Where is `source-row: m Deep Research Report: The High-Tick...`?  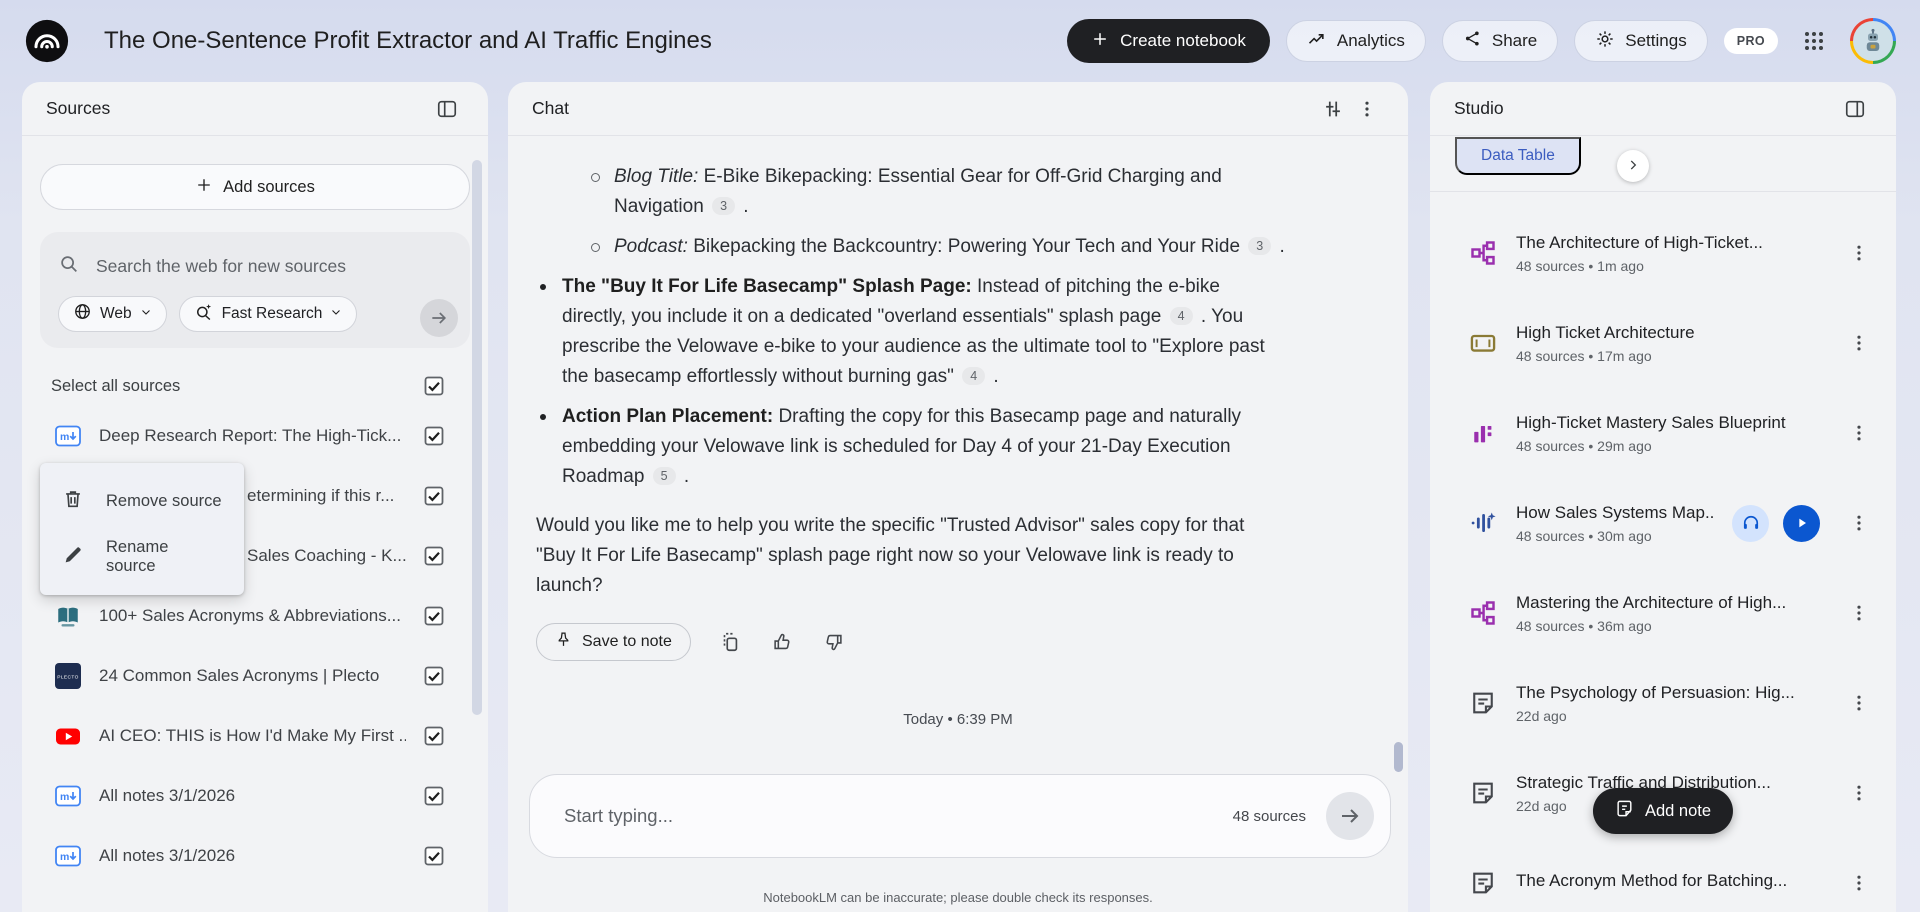
source-row: m Deep Research Report: The High-Tick... is located at coordinates (255, 436).